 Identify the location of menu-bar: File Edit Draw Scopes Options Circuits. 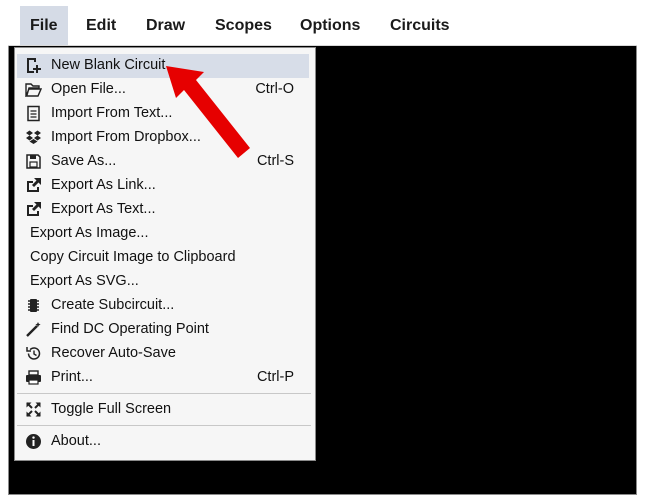
(322, 26).